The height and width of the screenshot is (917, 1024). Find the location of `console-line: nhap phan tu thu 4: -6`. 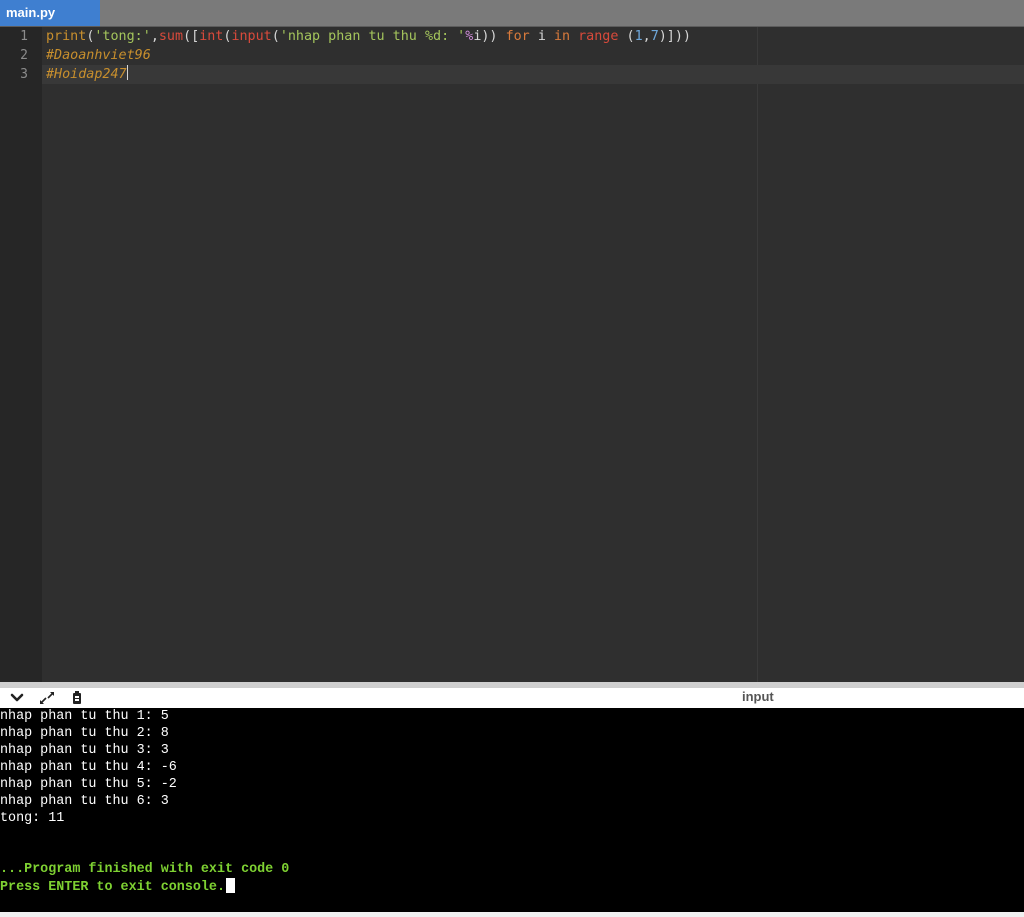

console-line: nhap phan tu thu 4: -6 is located at coordinates (88, 767).